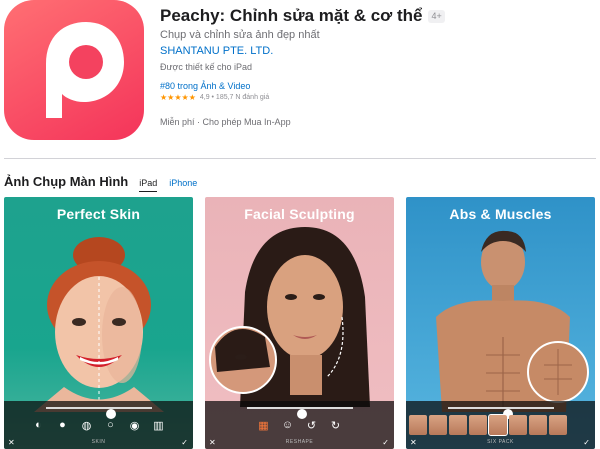 The height and width of the screenshot is (449, 600). Describe the element at coordinates (299, 214) in the screenshot. I see `screenshot-caption: Facial Sculpting` at that location.